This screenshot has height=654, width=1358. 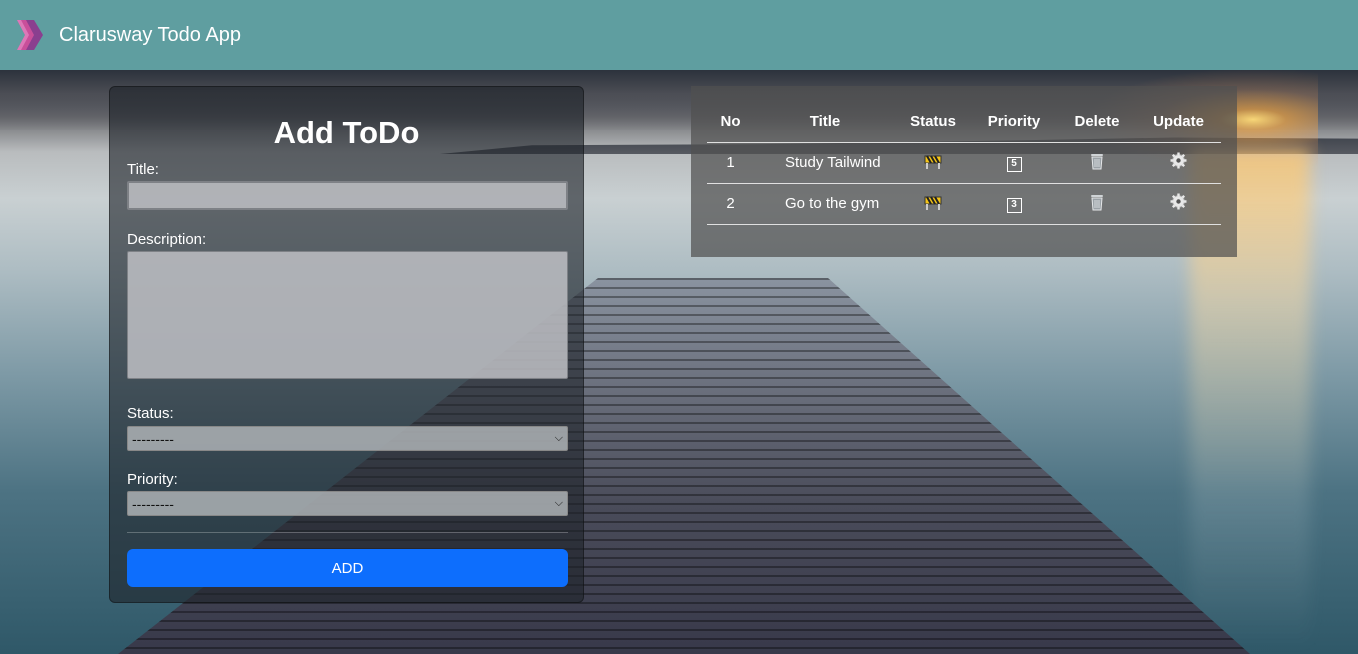 I want to click on form-divider, so click(x=347, y=532).